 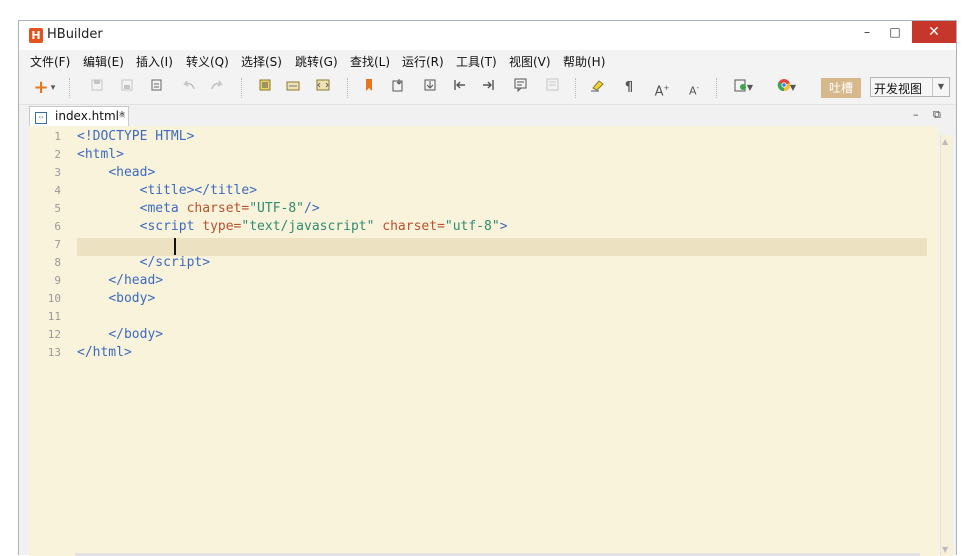 I want to click on code-line-1: <!DOCTYPE HTML>, so click(x=136, y=136).